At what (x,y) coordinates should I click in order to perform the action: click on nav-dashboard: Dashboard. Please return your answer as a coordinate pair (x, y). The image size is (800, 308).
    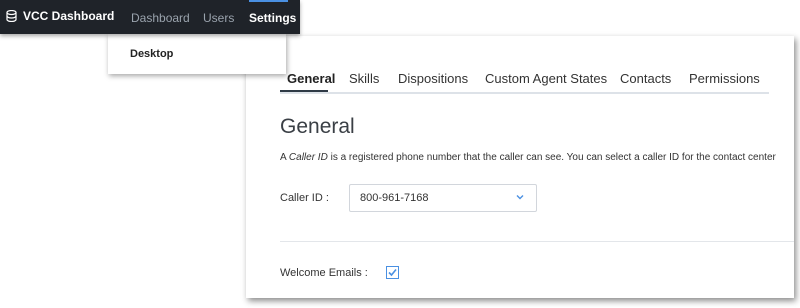
    Looking at the image, I should click on (160, 18).